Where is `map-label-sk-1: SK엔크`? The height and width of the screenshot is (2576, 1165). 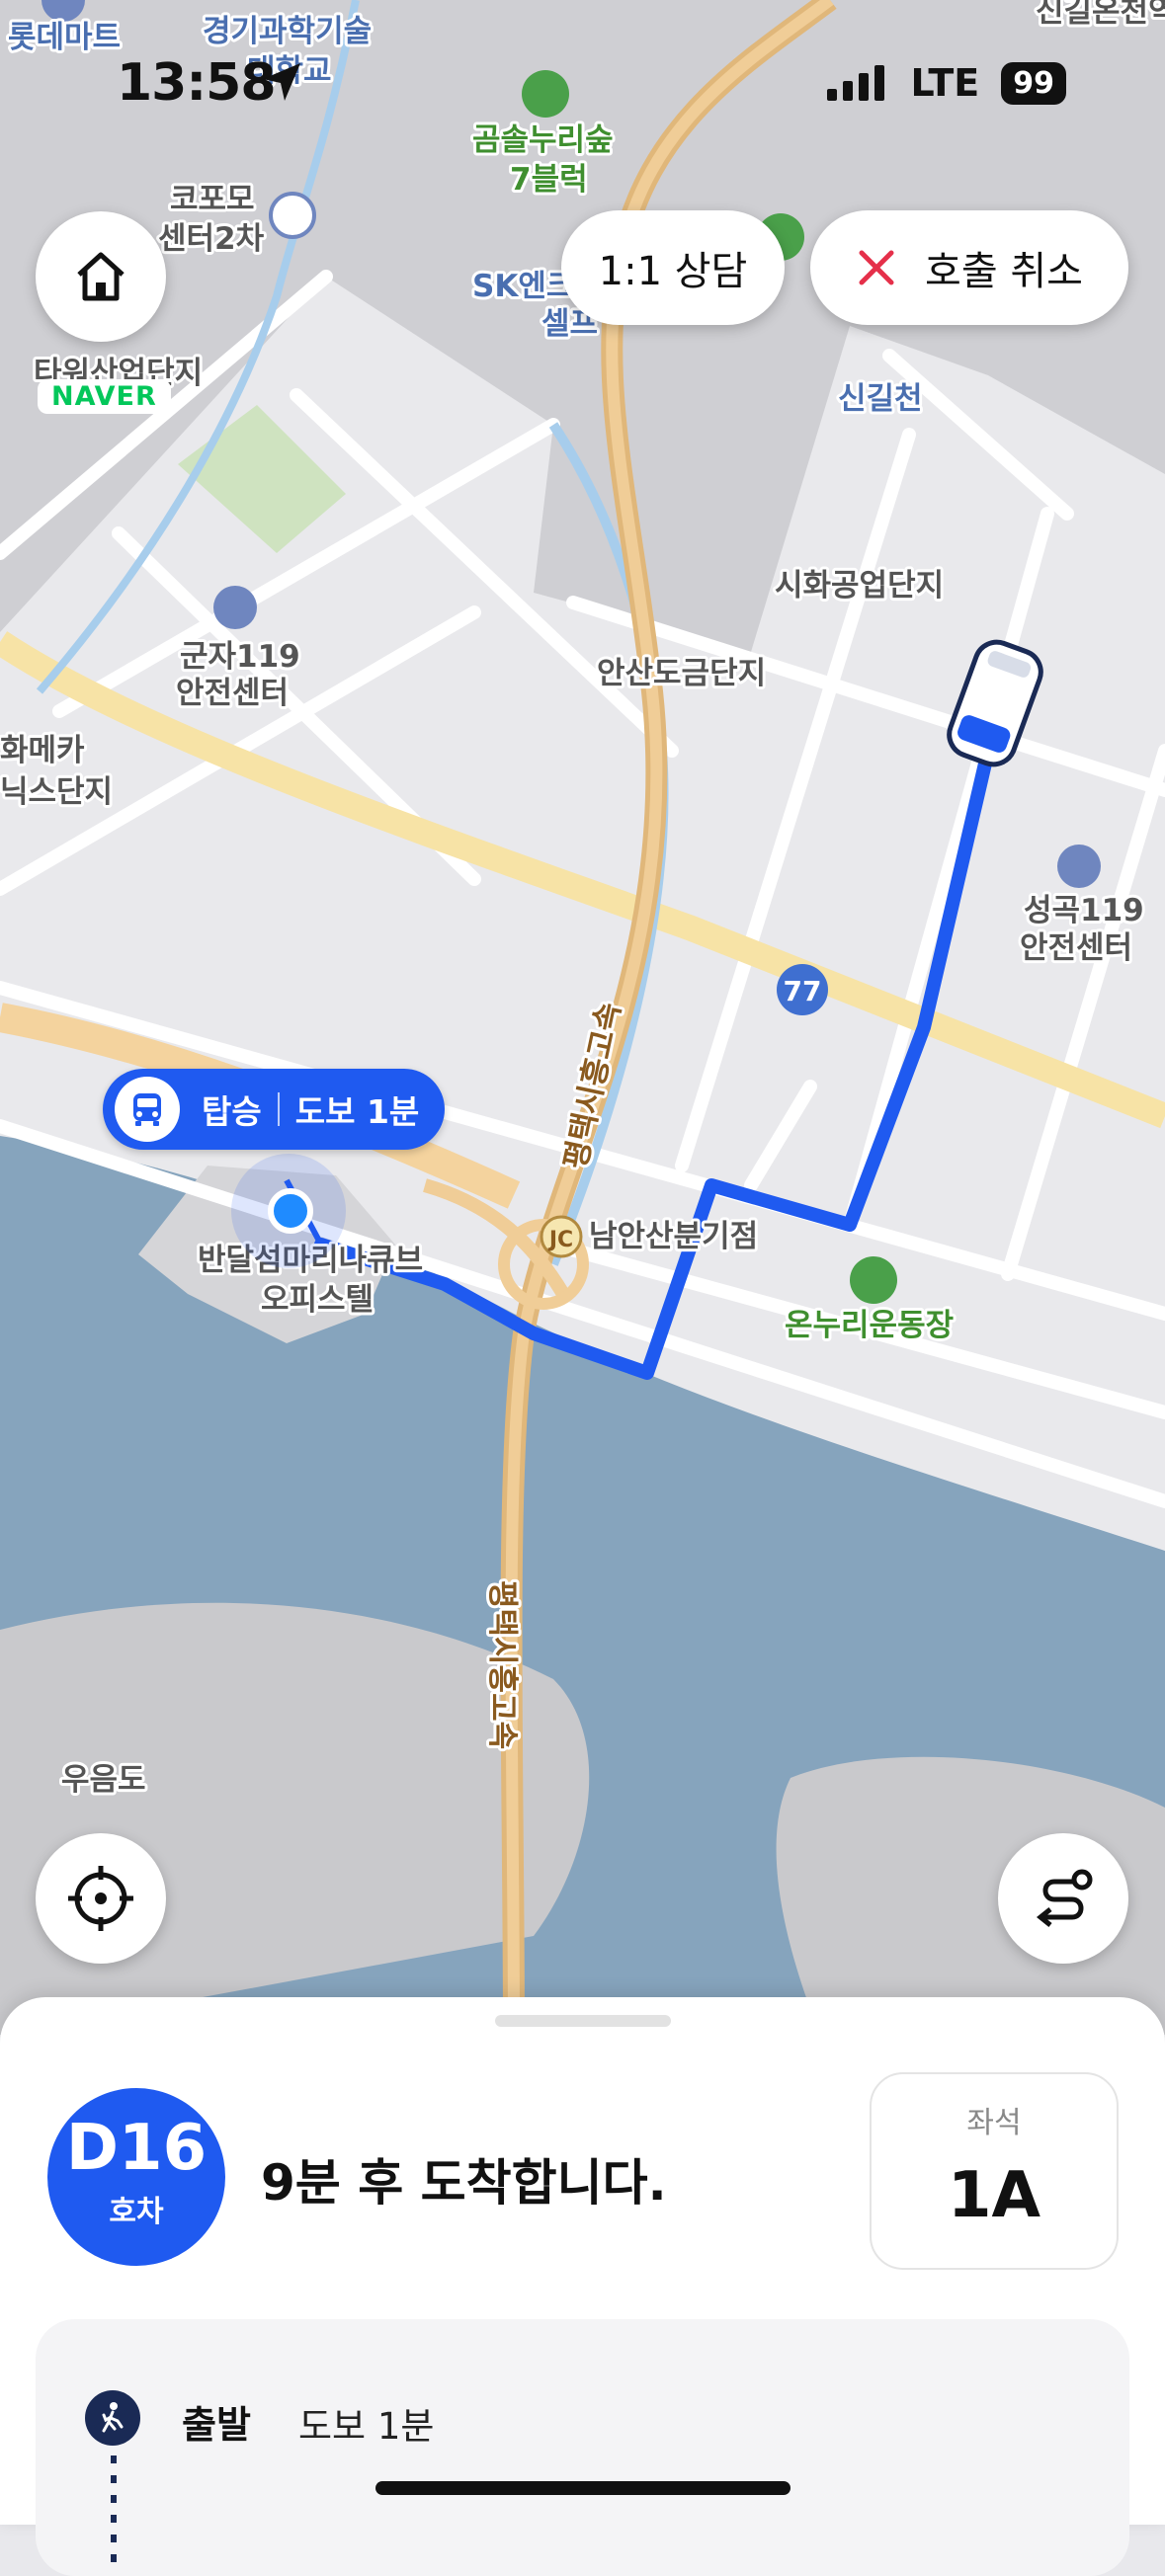 map-label-sk-1: SK엔크 is located at coordinates (523, 286).